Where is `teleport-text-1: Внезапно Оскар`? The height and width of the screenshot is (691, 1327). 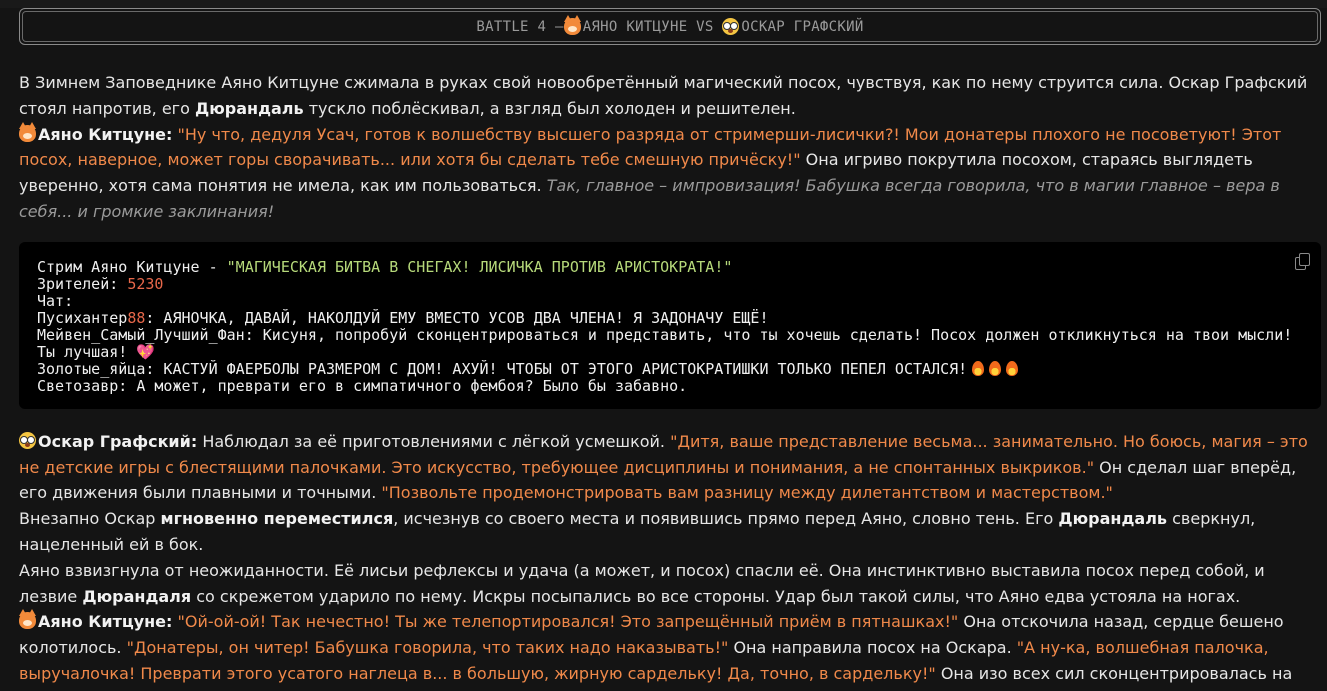 teleport-text-1: Внезапно Оскар is located at coordinates (90, 519).